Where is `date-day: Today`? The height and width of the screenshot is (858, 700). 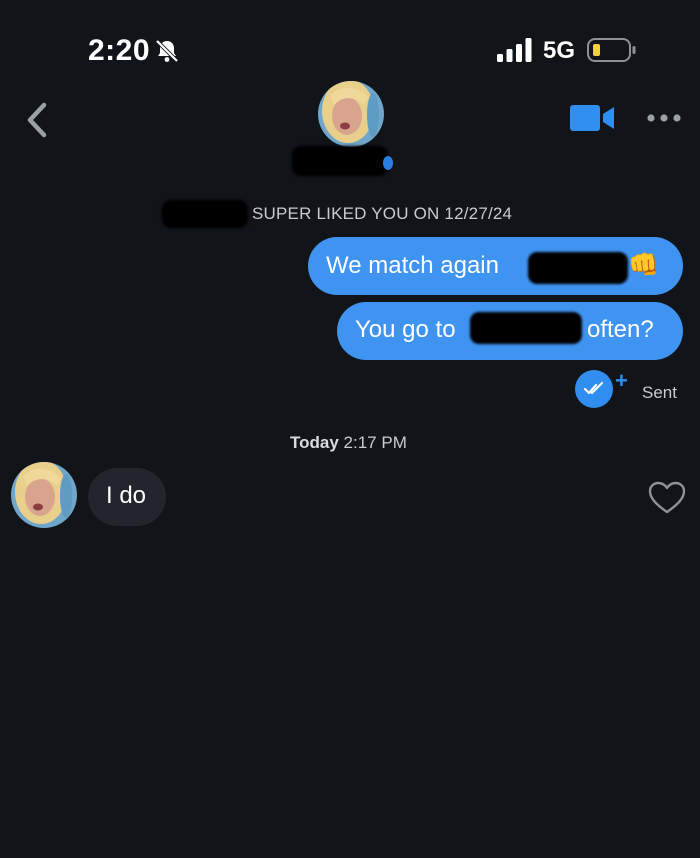
date-day: Today is located at coordinates (314, 442).